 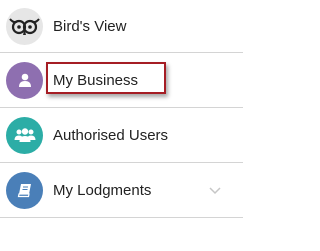 I want to click on owl-icon, so click(x=24, y=26).